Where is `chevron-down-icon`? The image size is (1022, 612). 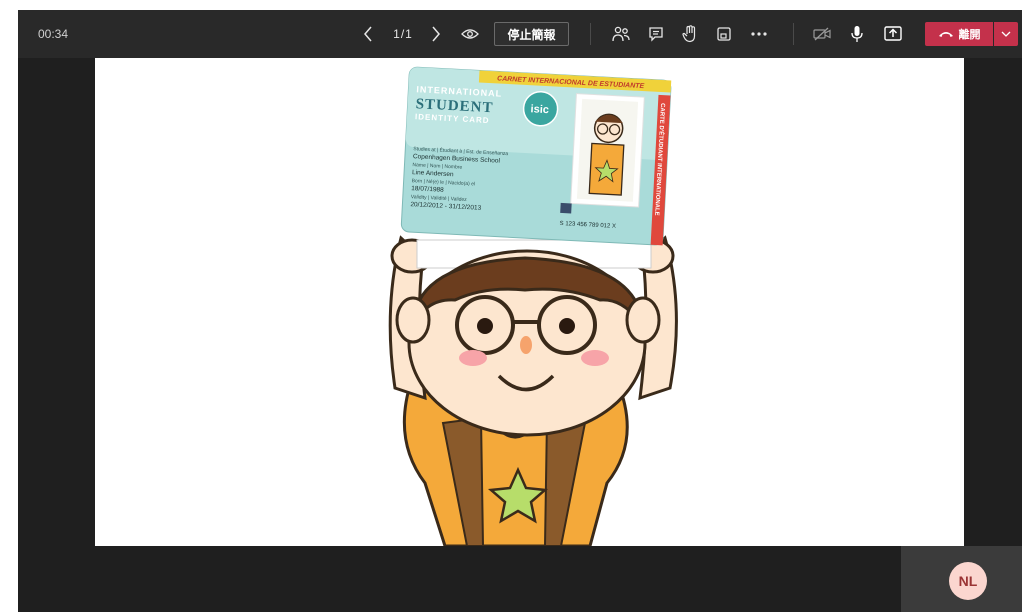
chevron-down-icon is located at coordinates (1006, 34).